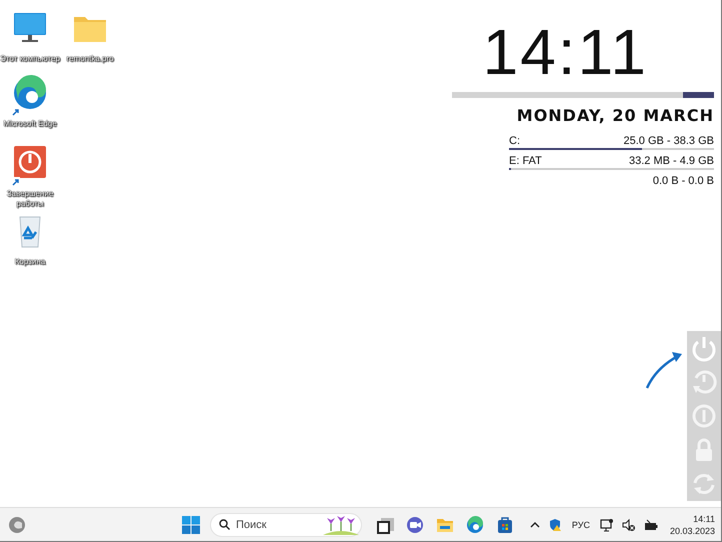  I want to click on drive-usage: 33.2 MB - 4.9 GB, so click(671, 161).